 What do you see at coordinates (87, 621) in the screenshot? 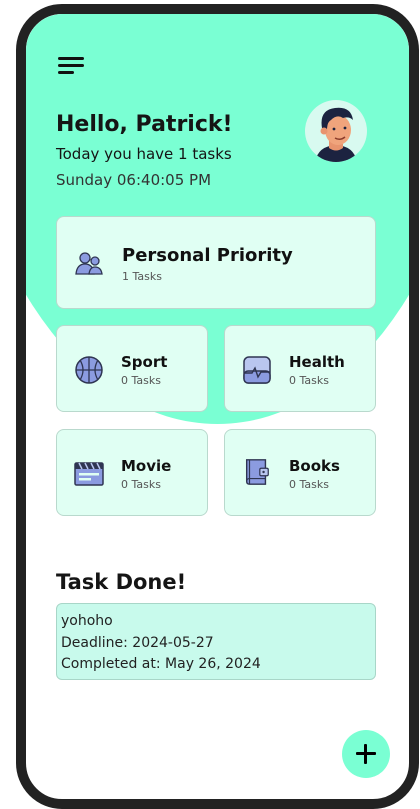
I see `task-name: yohoho` at bounding box center [87, 621].